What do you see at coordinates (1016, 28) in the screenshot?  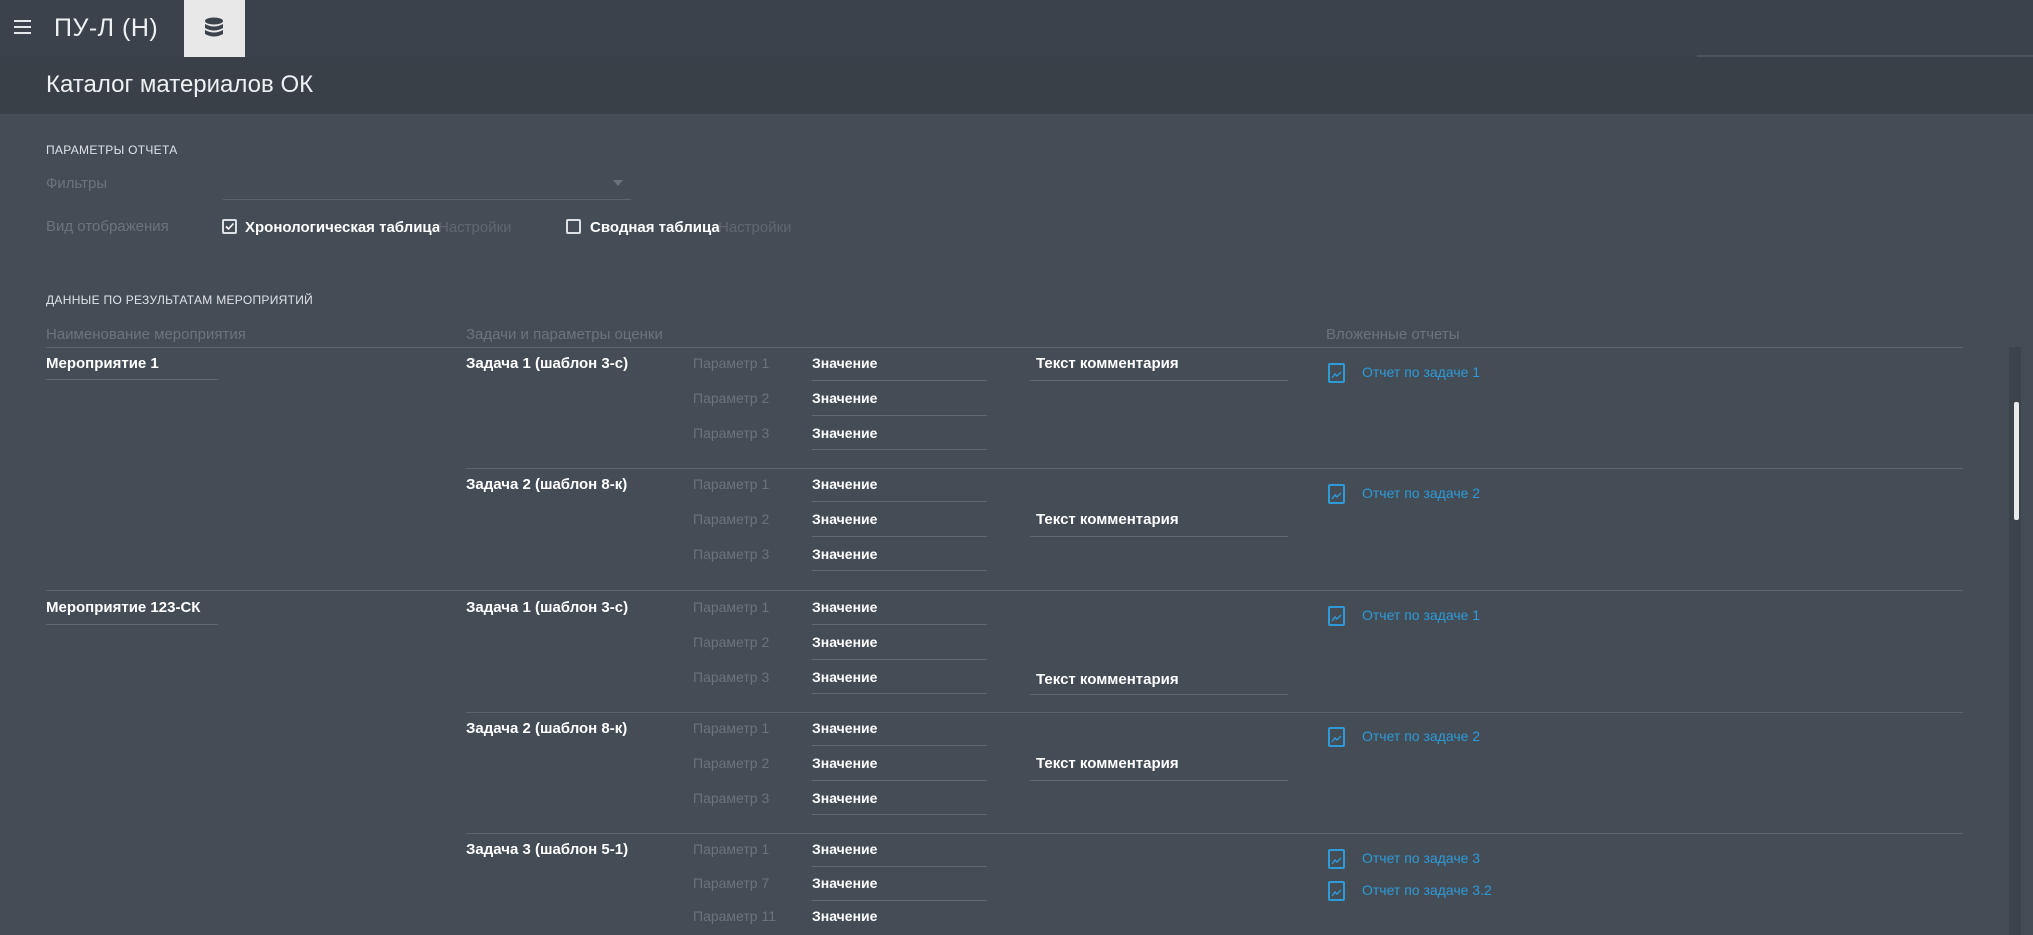 I see `app-bar: ПУ-Л (Н)` at bounding box center [1016, 28].